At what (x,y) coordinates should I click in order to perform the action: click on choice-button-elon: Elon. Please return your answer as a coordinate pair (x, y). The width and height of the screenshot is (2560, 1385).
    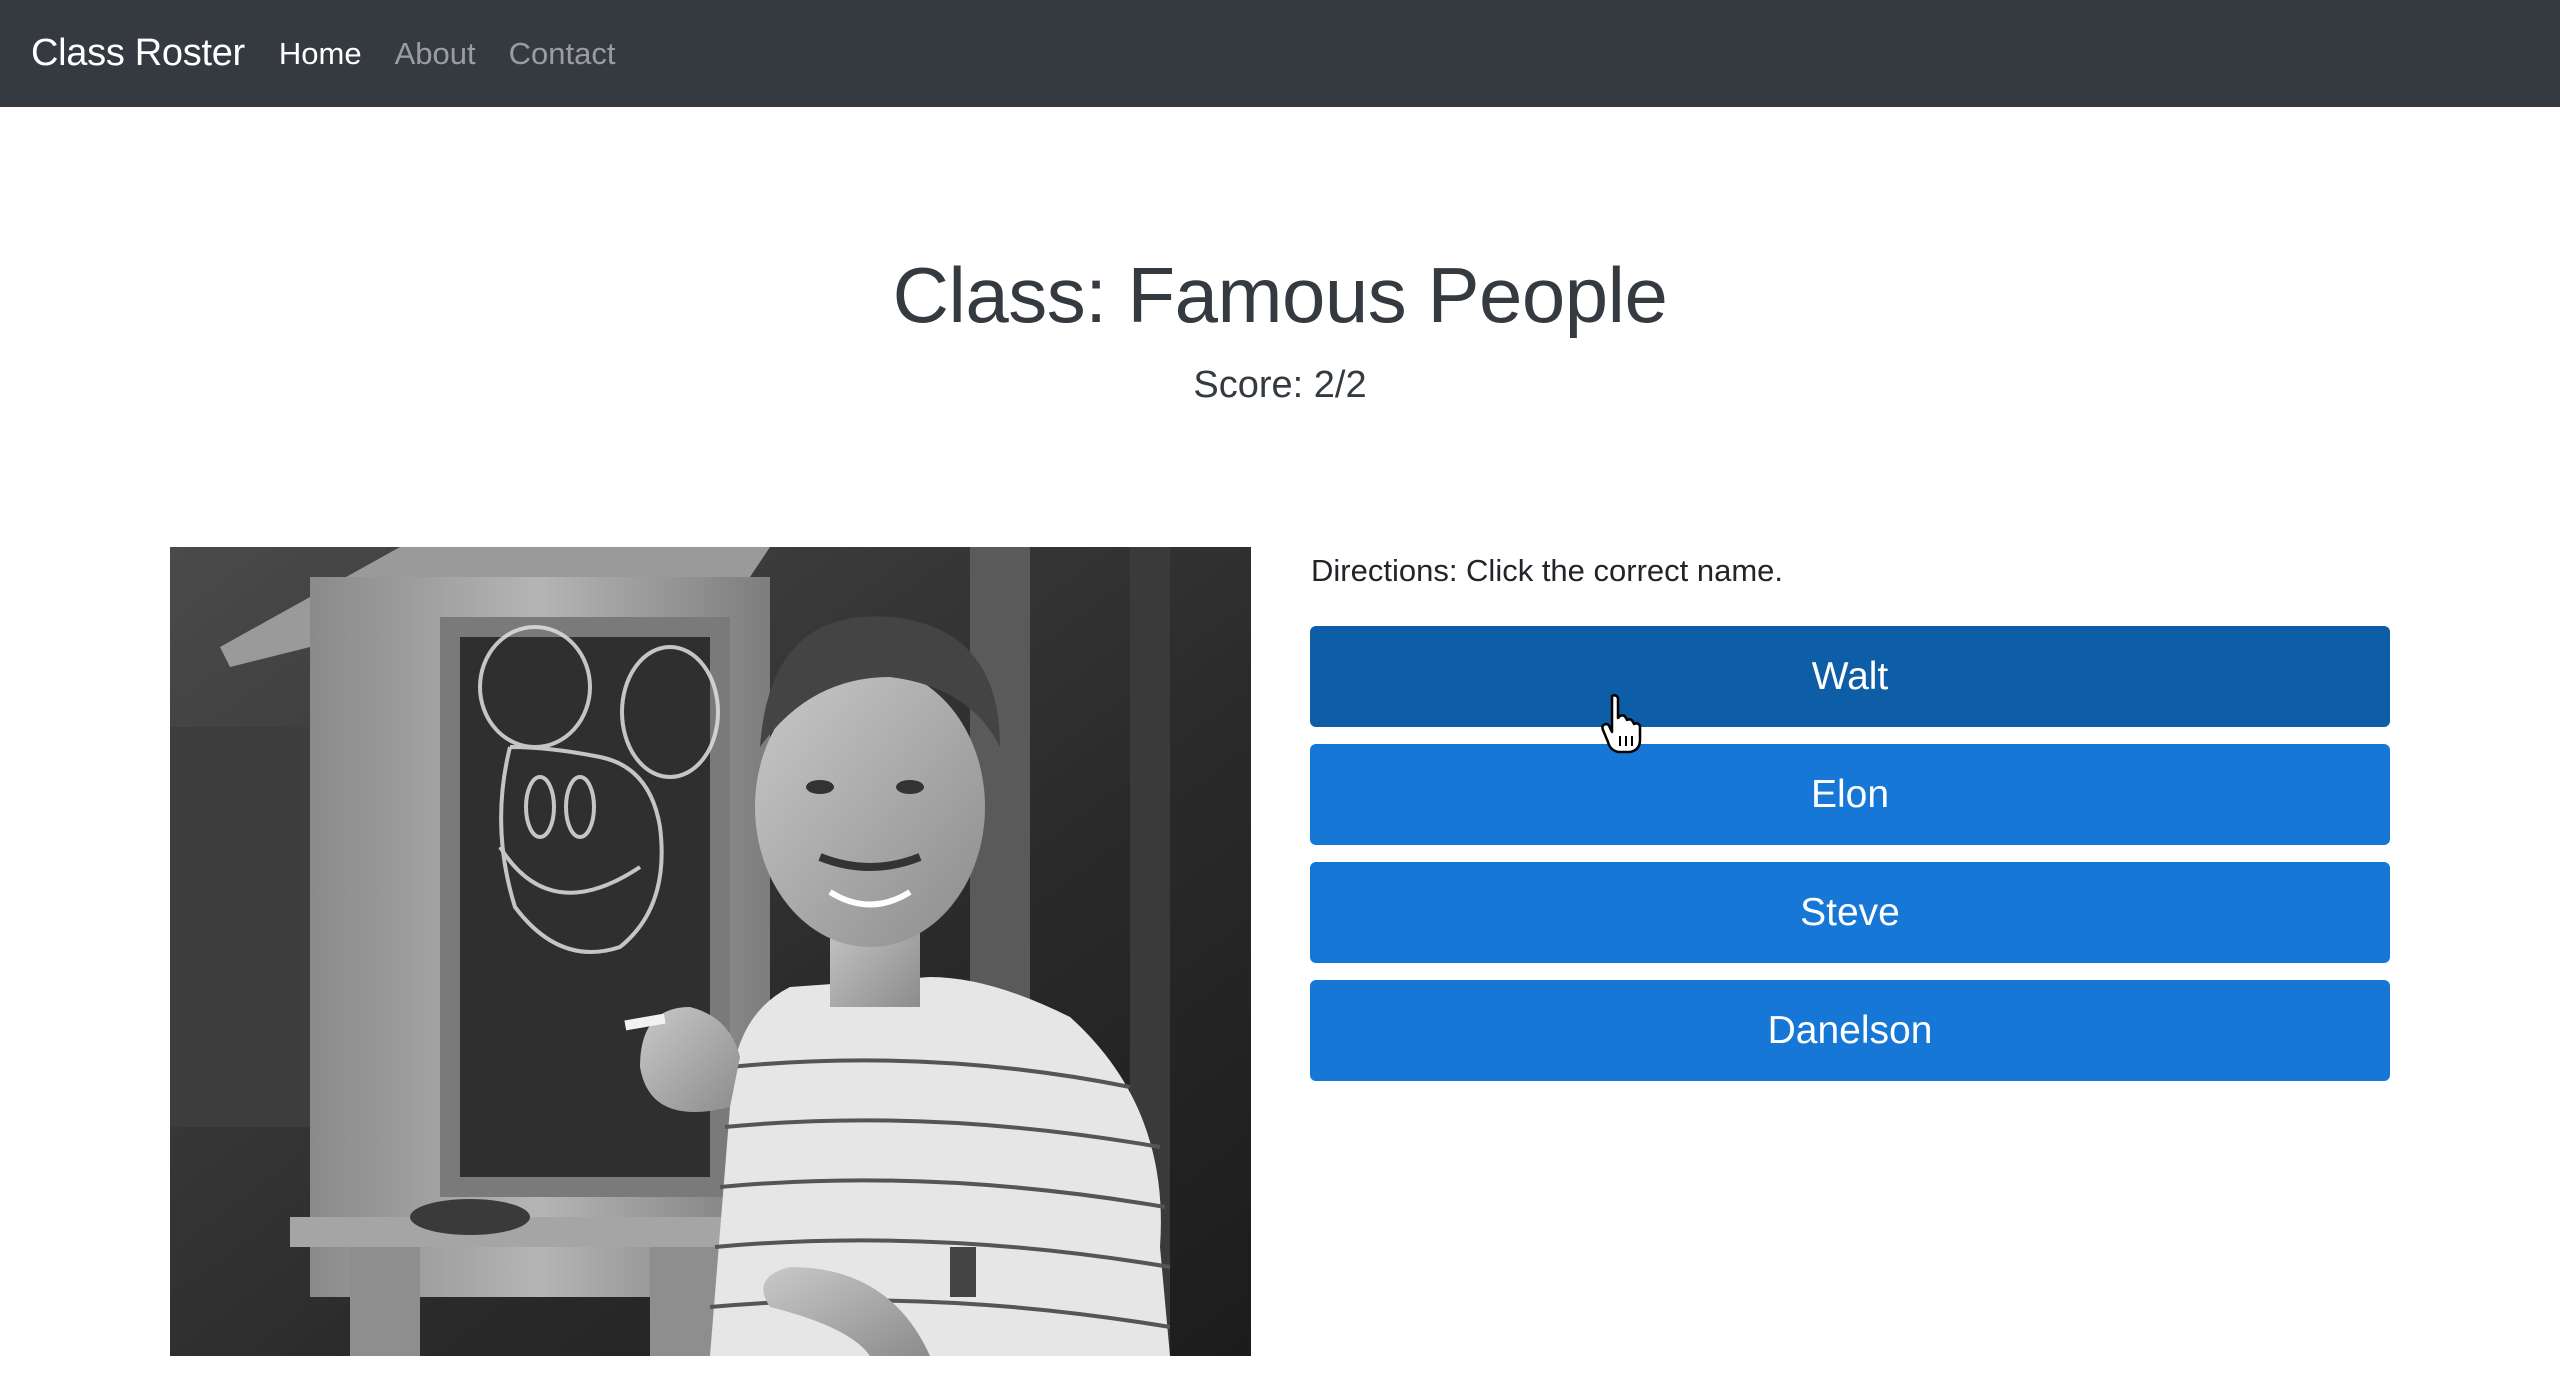
    Looking at the image, I should click on (1850, 794).